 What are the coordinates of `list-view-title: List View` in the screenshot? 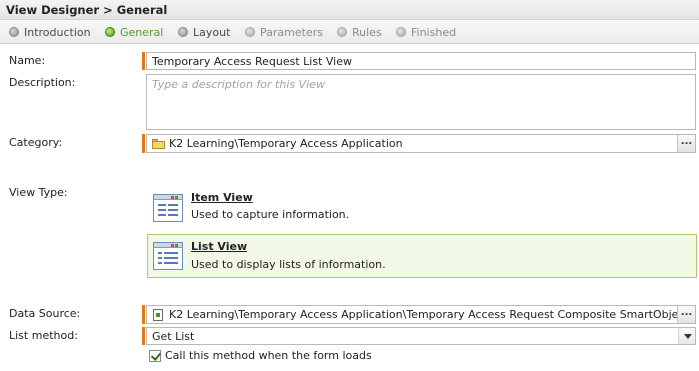 It's located at (219, 246).